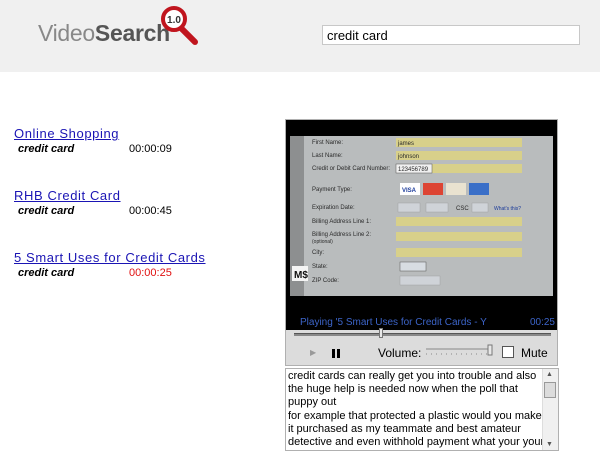 The width and height of the screenshot is (600, 457). Describe the element at coordinates (400, 353) in the screenshot. I see `volume-label: Volume:` at that location.